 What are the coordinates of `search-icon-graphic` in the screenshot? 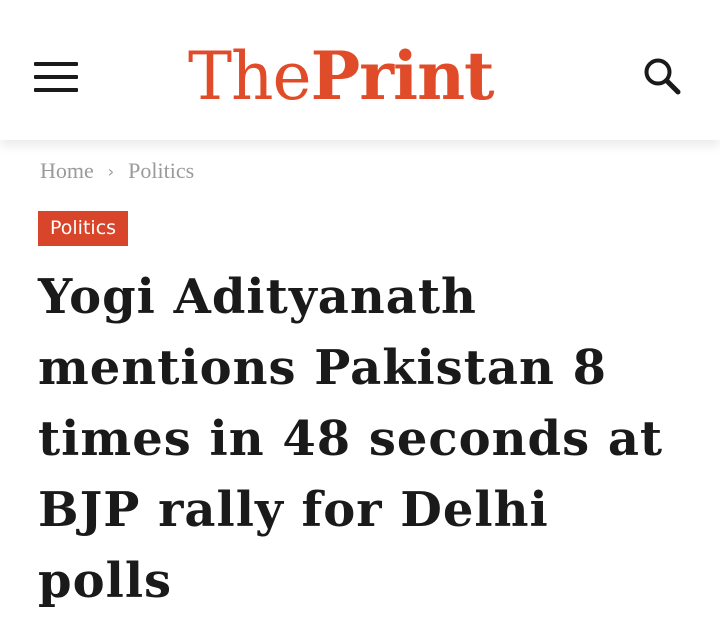 It's located at (662, 76).